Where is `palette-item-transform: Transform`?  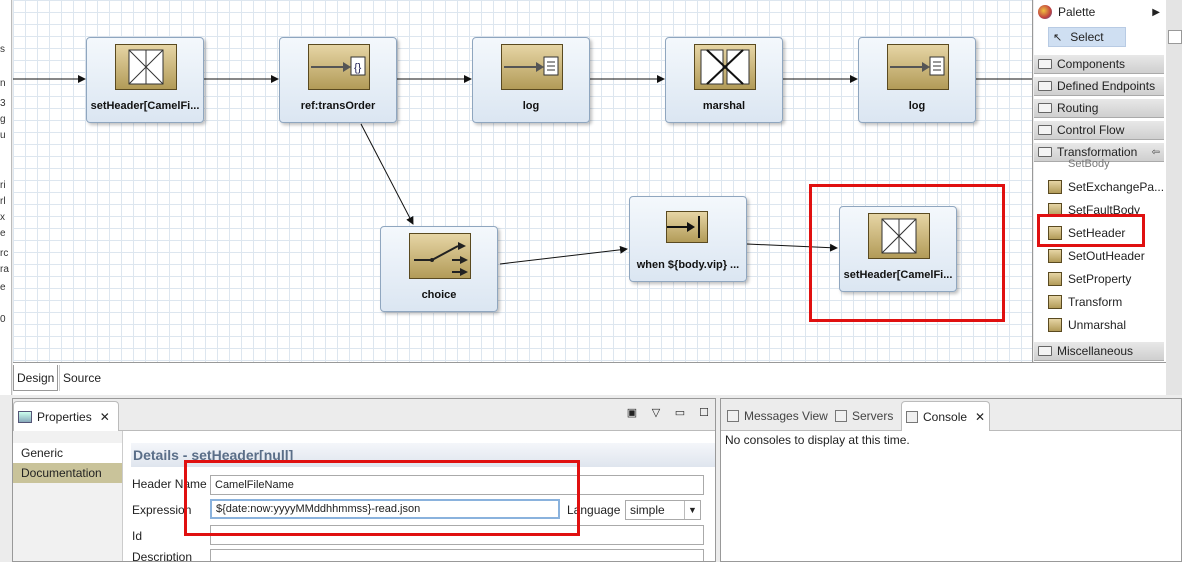 palette-item-transform: Transform is located at coordinates (1085, 302).